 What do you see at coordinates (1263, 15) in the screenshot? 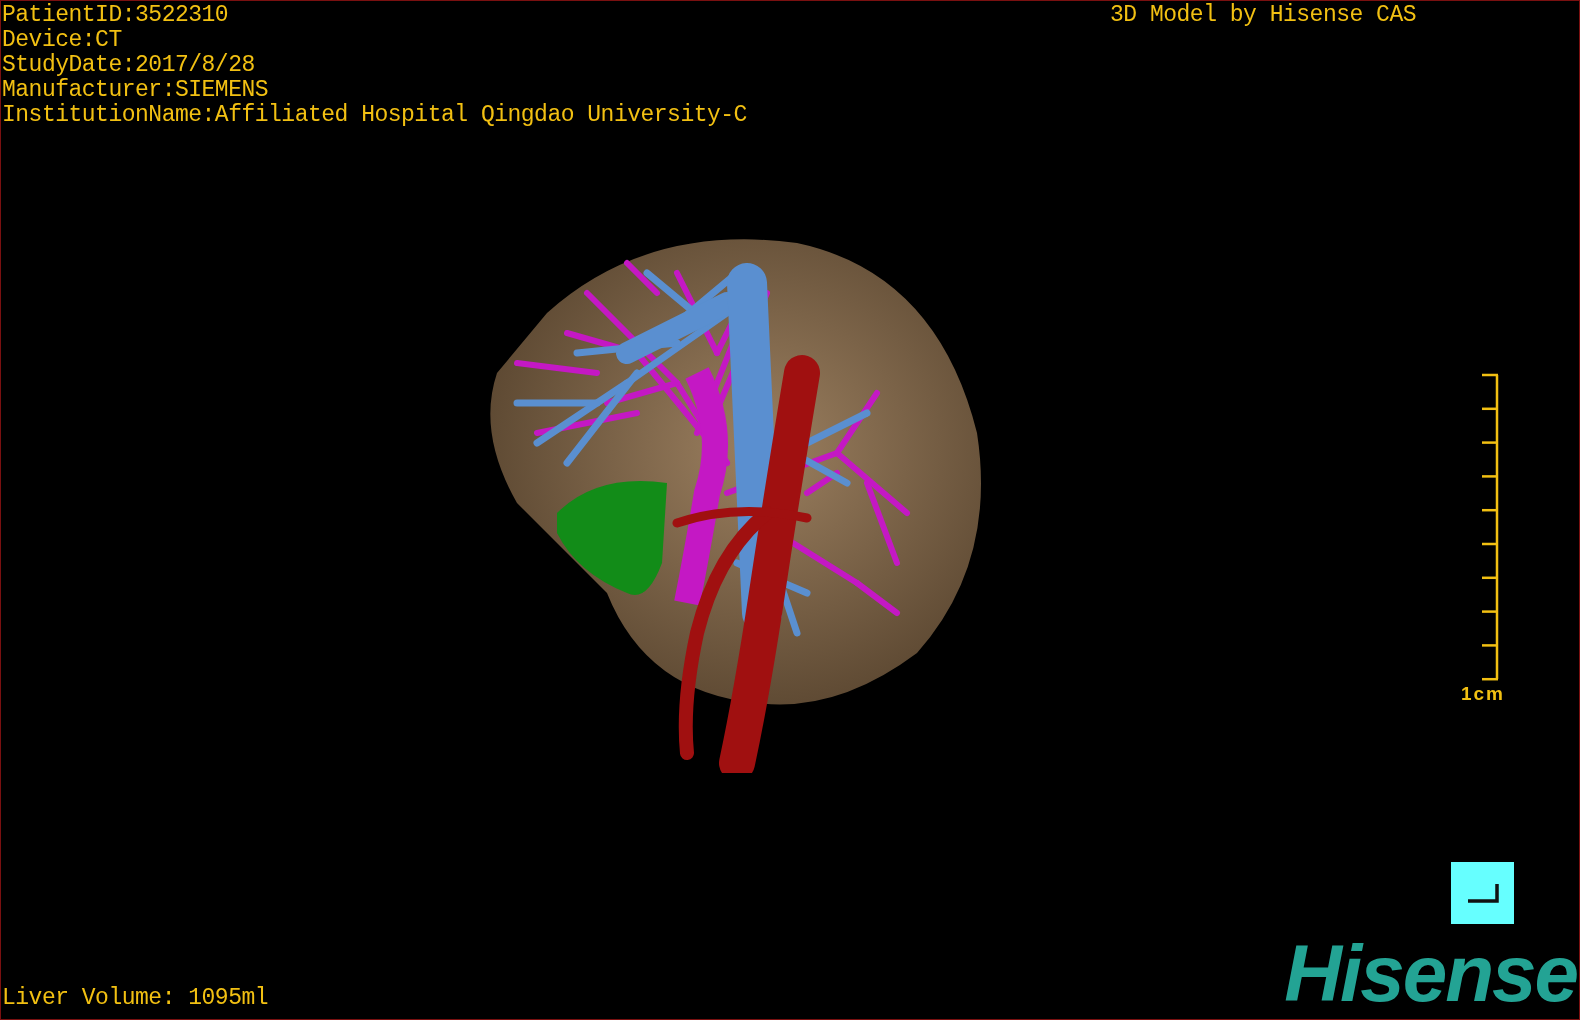
I see `model-title: 3D Model by Hisense CAS` at bounding box center [1263, 15].